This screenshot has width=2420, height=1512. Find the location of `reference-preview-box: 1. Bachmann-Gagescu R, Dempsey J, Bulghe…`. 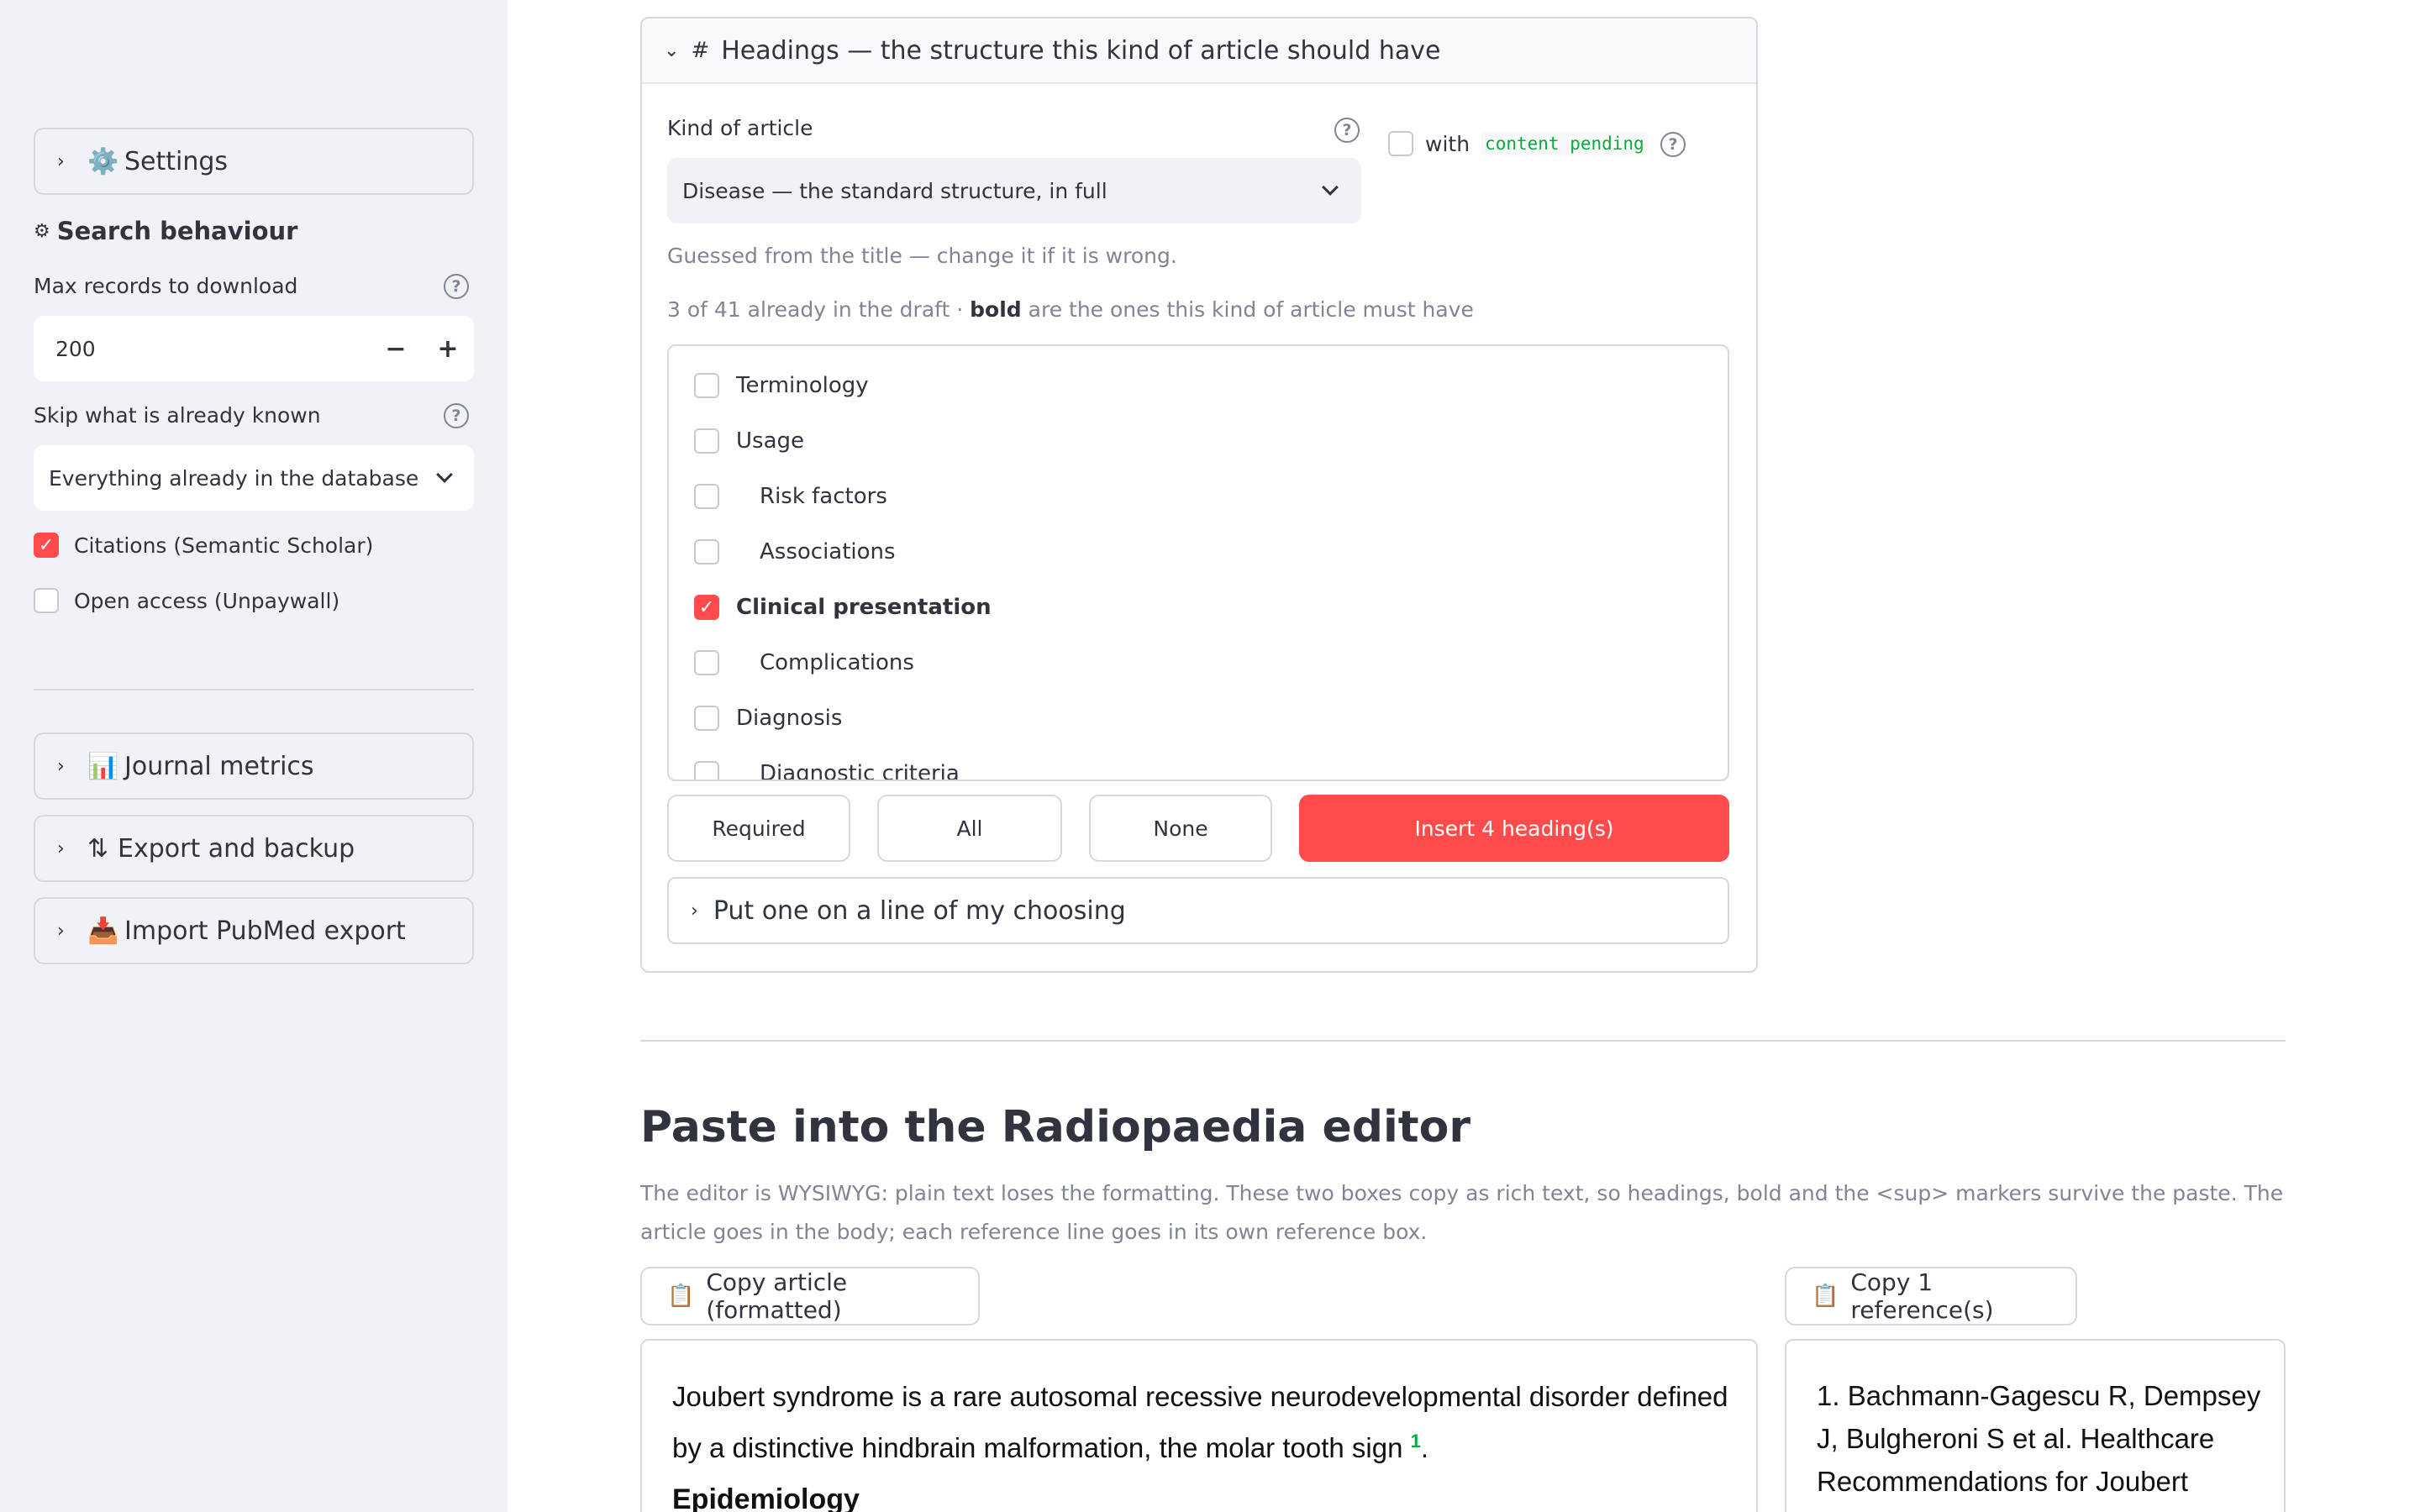

reference-preview-box: 1. Bachmann-Gagescu R, Dempsey J, Bulghe… is located at coordinates (2036, 1425).